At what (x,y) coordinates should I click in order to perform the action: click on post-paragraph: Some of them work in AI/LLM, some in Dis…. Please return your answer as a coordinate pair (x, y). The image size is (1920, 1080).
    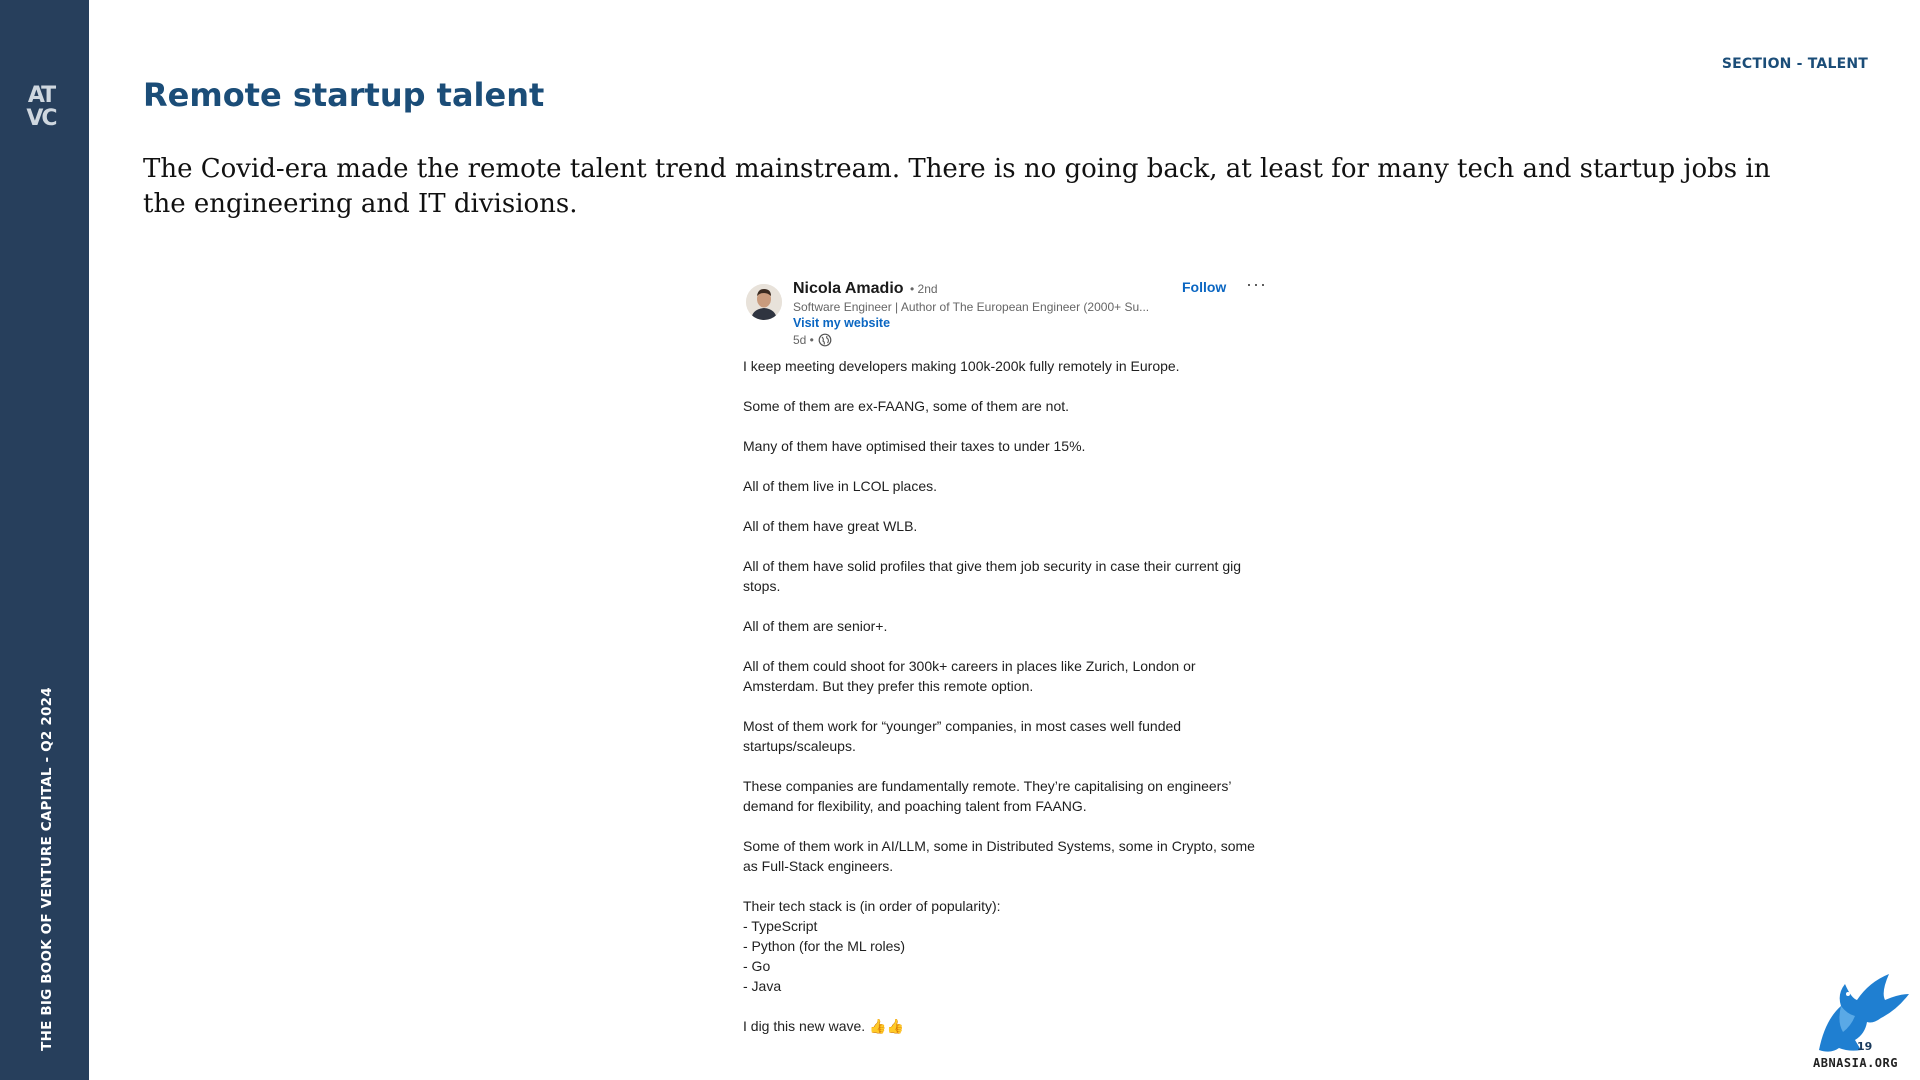
    Looking at the image, I should click on (999, 856).